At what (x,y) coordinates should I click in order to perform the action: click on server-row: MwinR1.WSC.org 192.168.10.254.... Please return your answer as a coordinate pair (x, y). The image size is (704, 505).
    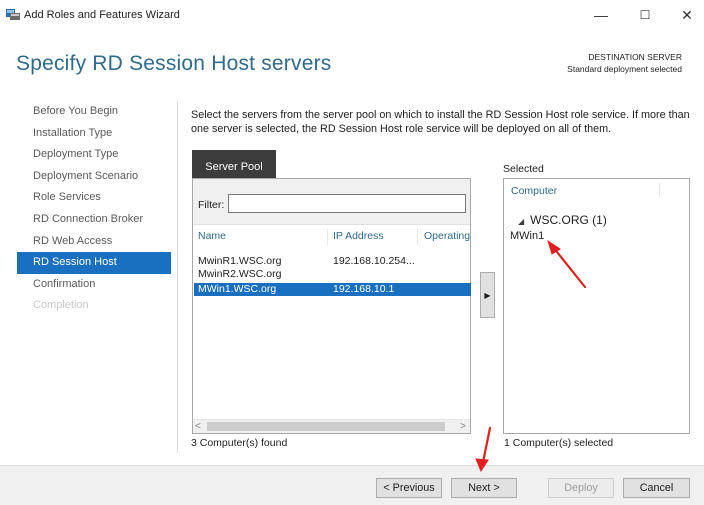
    Looking at the image, I should click on (332, 261).